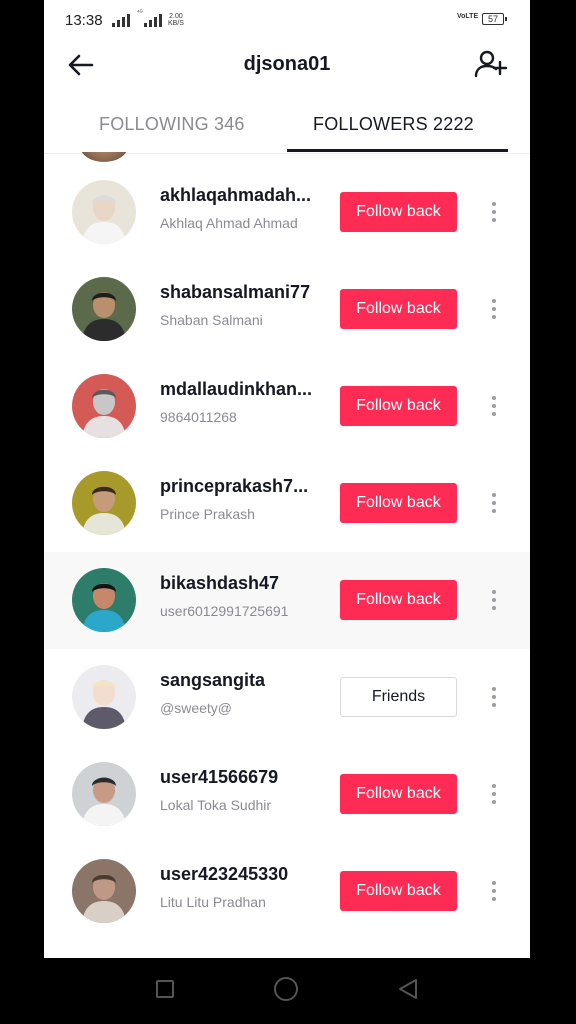 This screenshot has width=576, height=1024. I want to click on list-item: shabansalmani77 Shaban Salmani Follow back, so click(287, 309).